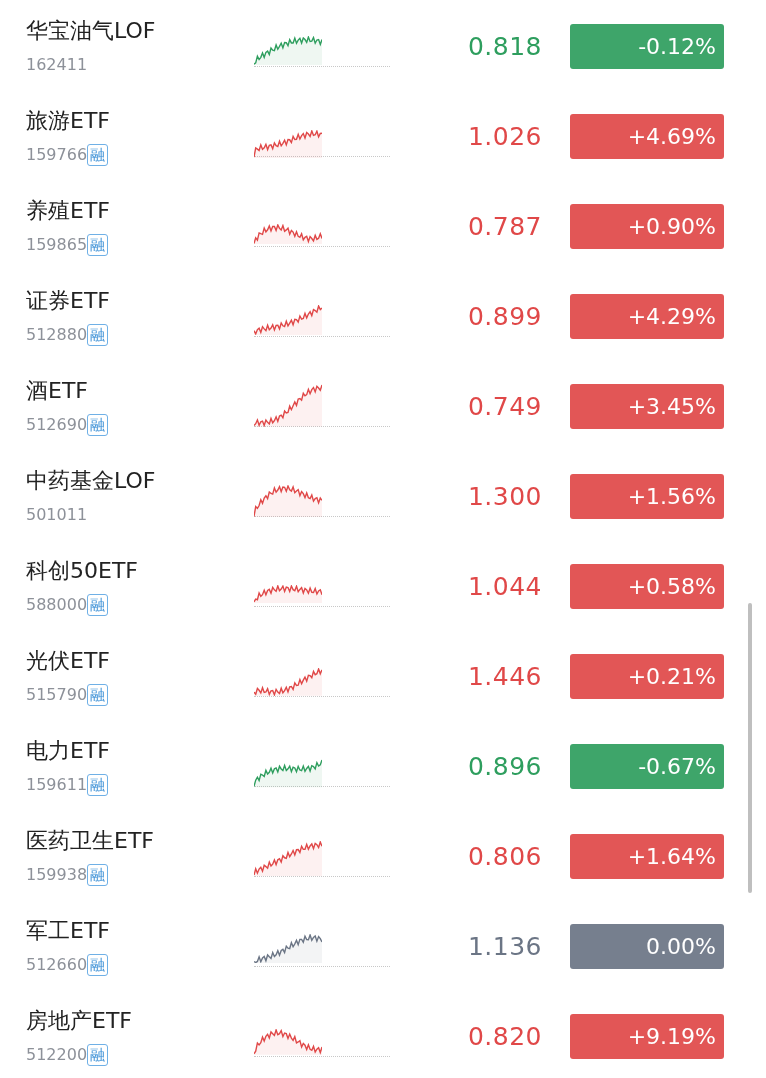 The image size is (766, 1078). What do you see at coordinates (504, 406) in the screenshot?
I see `price-text: 0.749` at bounding box center [504, 406].